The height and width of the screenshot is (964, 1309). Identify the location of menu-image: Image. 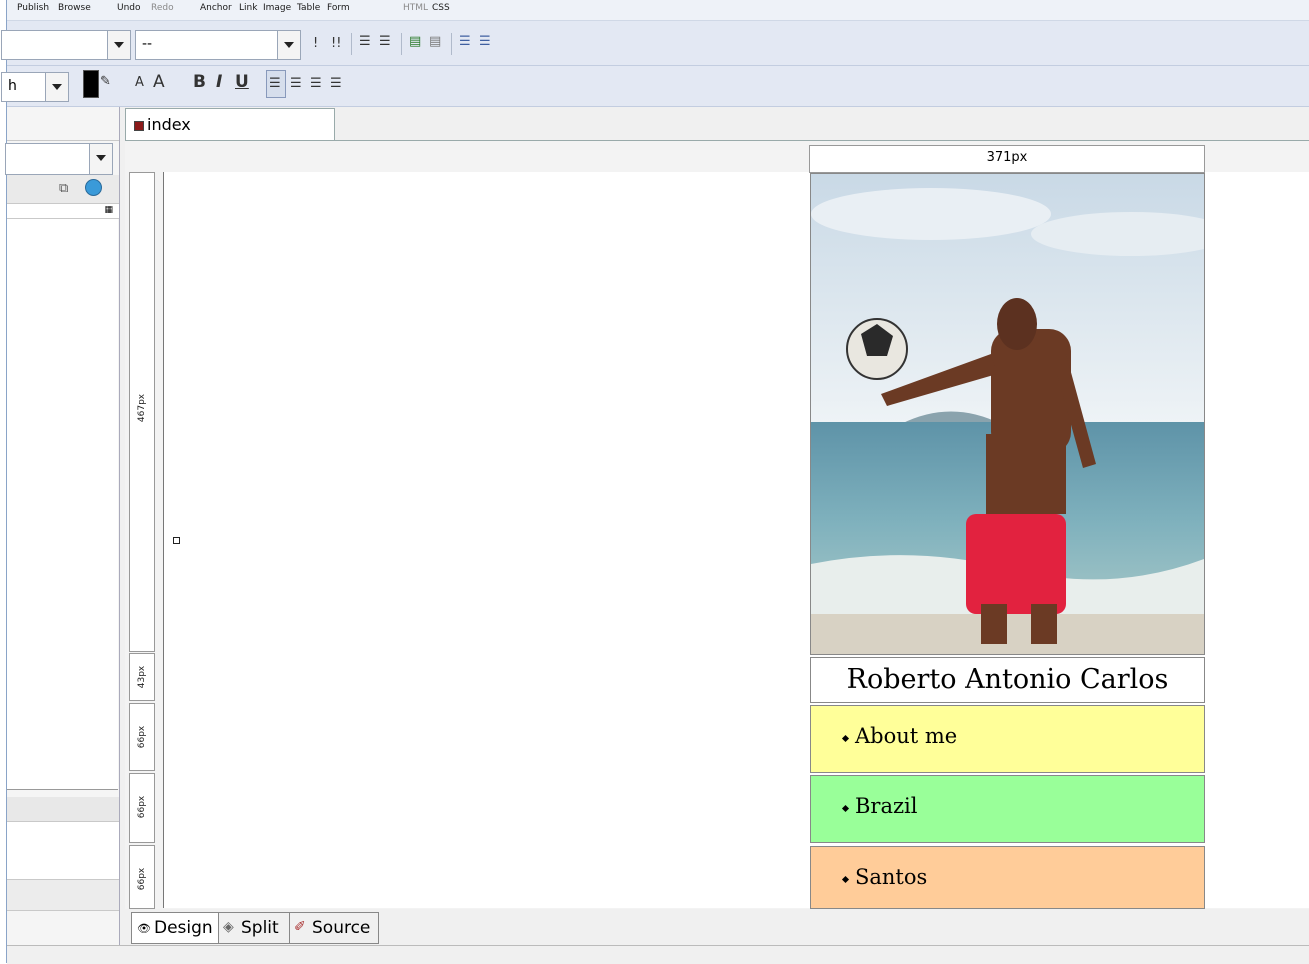
(277, 8).